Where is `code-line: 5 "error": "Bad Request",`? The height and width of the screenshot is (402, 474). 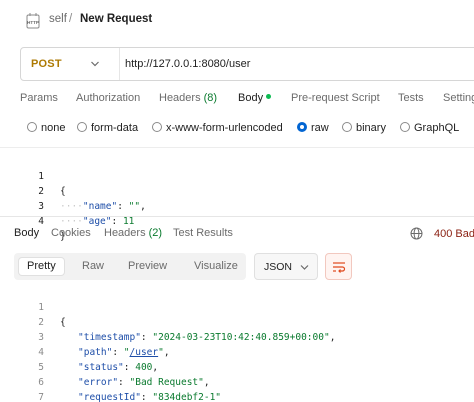
code-line: 5 "error": "Bad Request", is located at coordinates (237, 366).